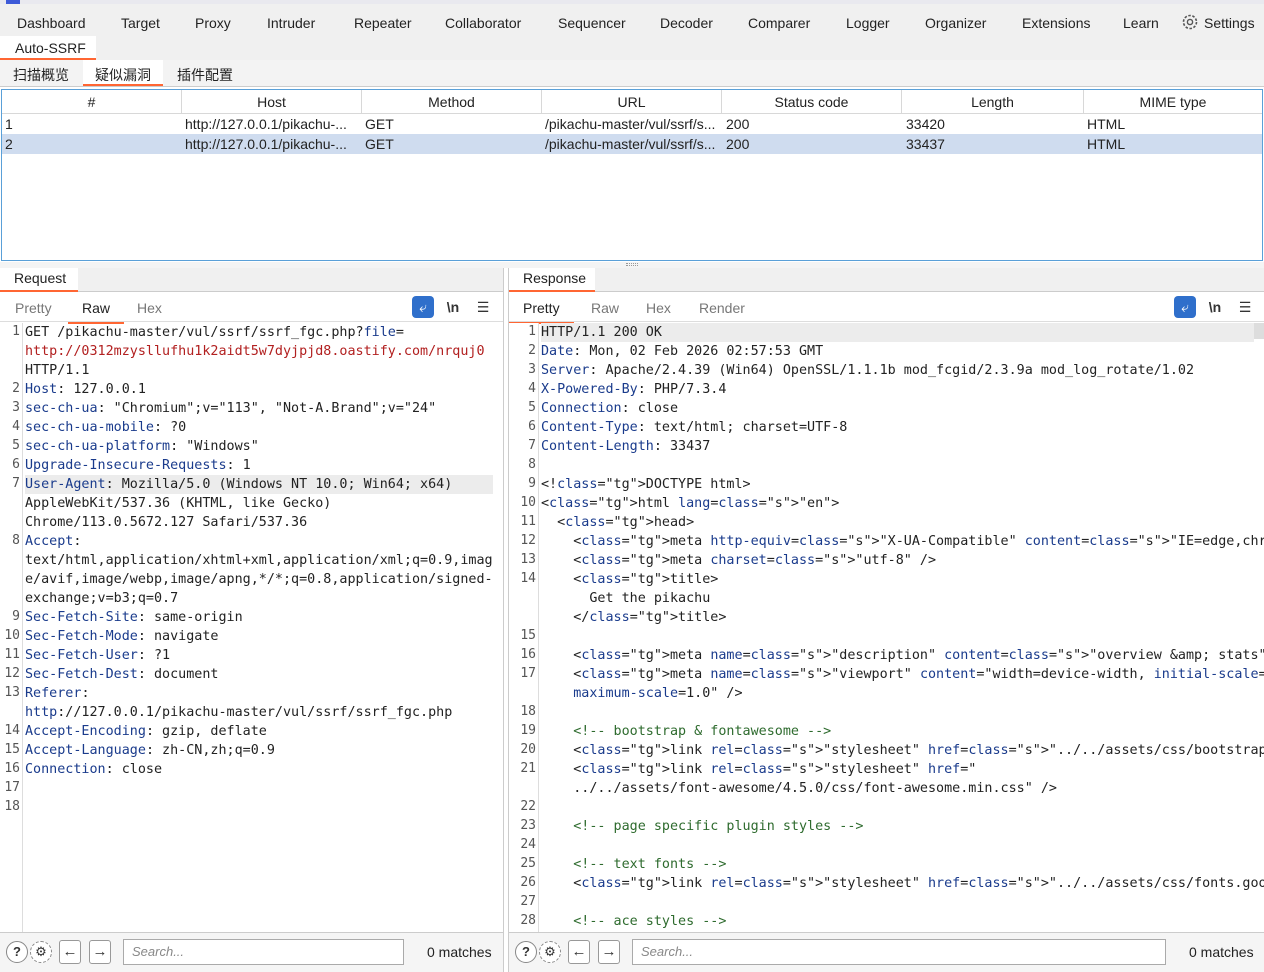  What do you see at coordinates (592, 23) in the screenshot?
I see `menu-sequencer: Sequencer` at bounding box center [592, 23].